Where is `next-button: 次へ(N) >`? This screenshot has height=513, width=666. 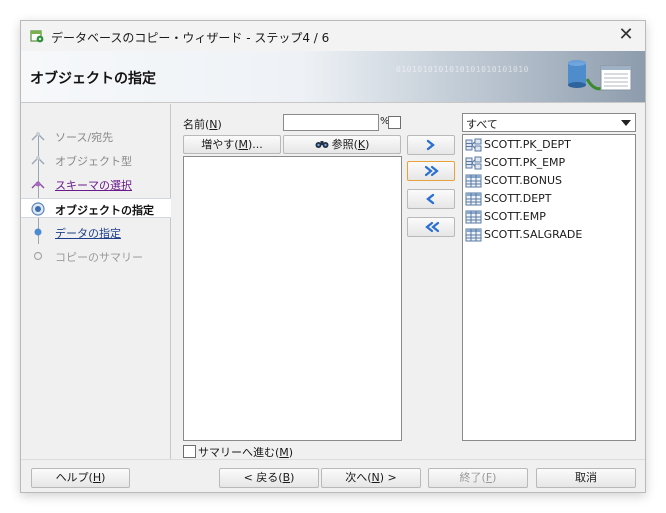 next-button: 次へ(N) > is located at coordinates (371, 478).